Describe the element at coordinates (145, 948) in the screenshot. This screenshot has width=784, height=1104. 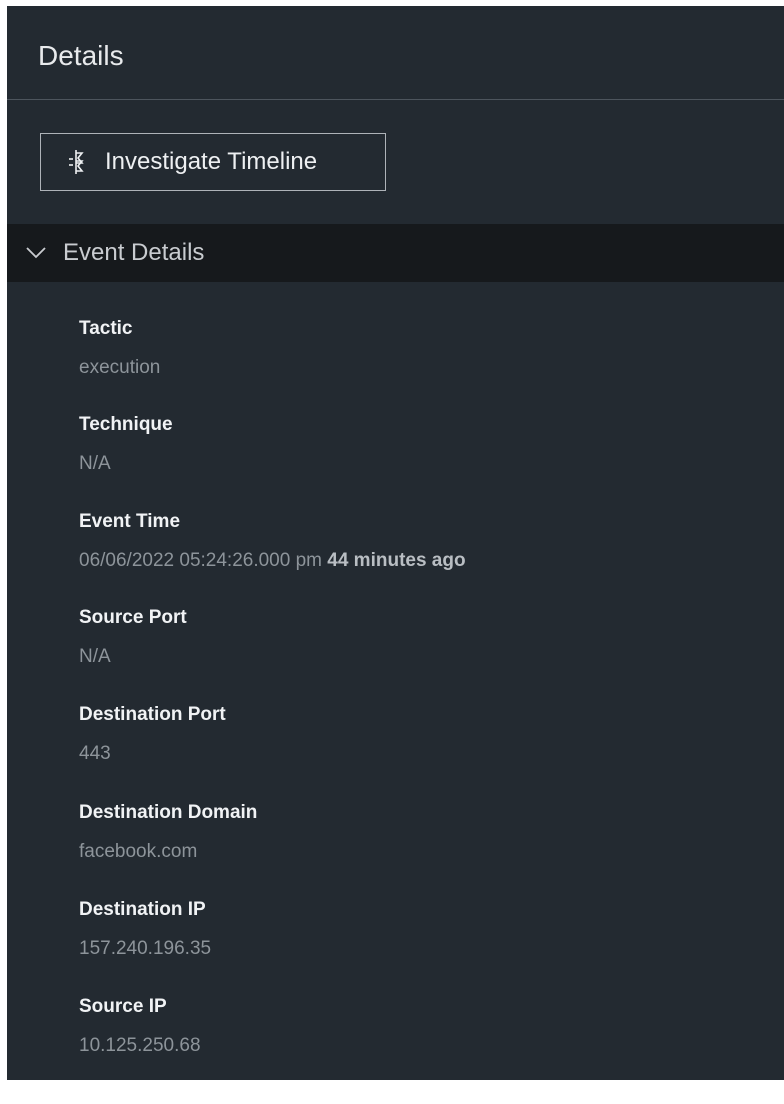
I see `field-value: 157.240.196.35` at that location.